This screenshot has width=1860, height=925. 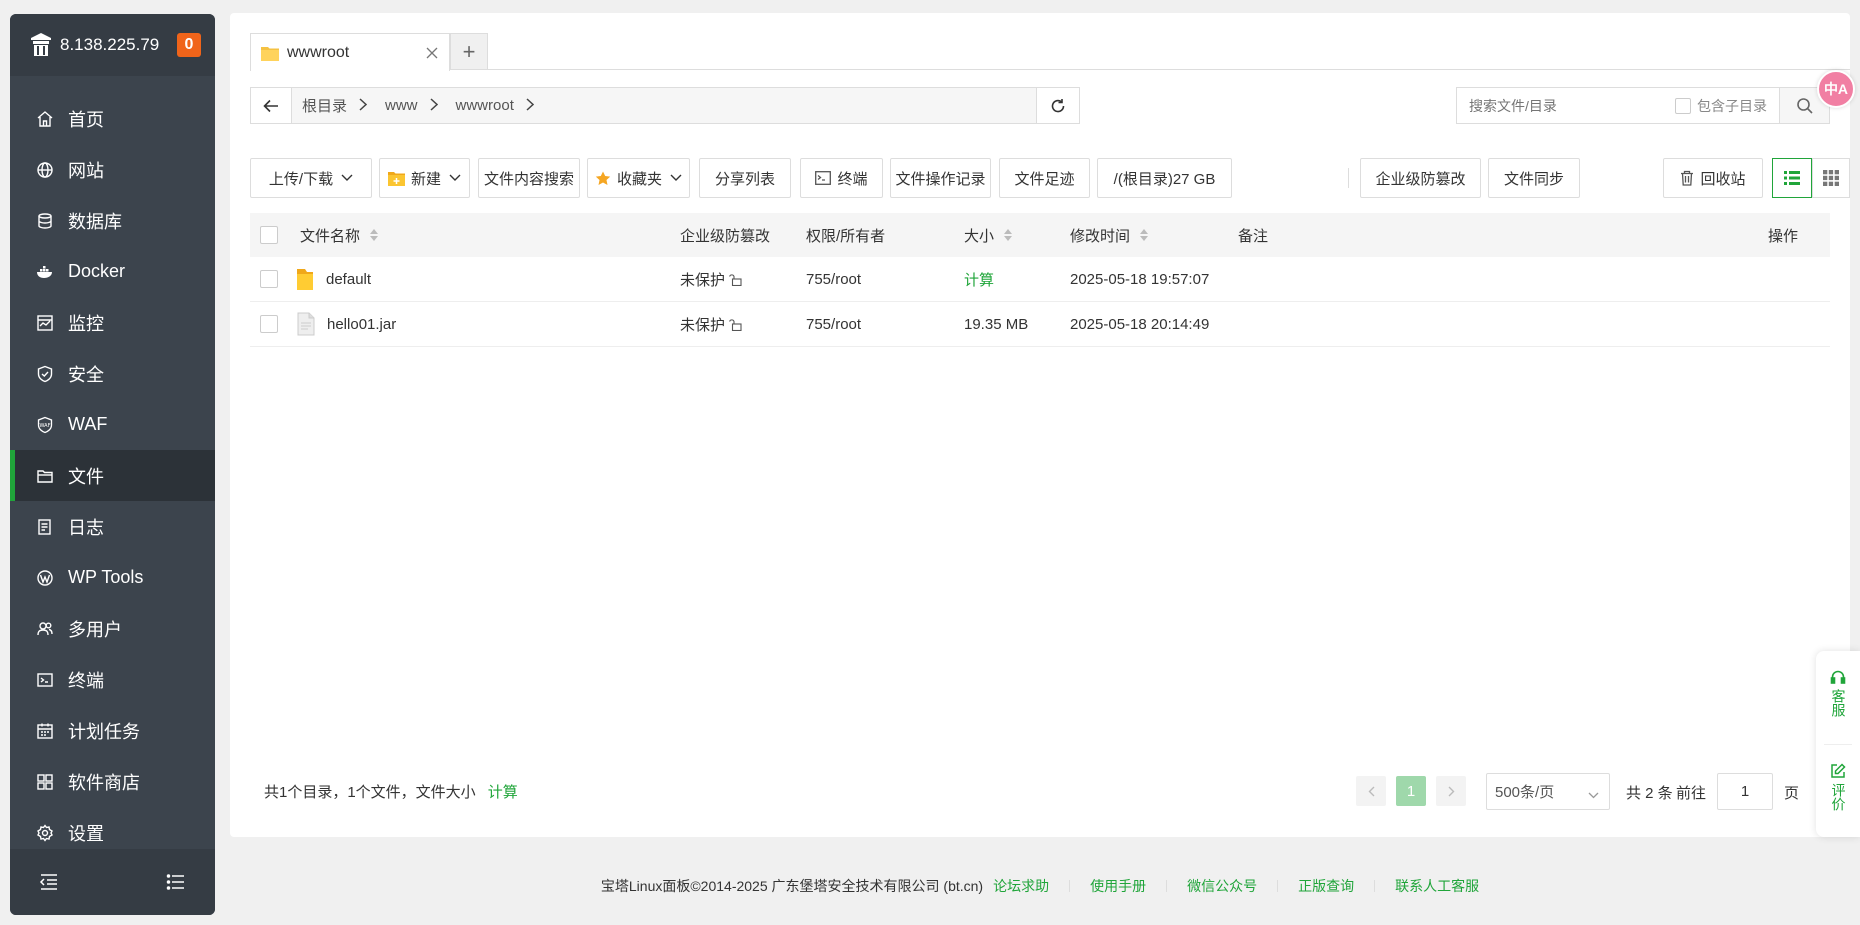 What do you see at coordinates (45, 731) in the screenshot?
I see `calendar-icon` at bounding box center [45, 731].